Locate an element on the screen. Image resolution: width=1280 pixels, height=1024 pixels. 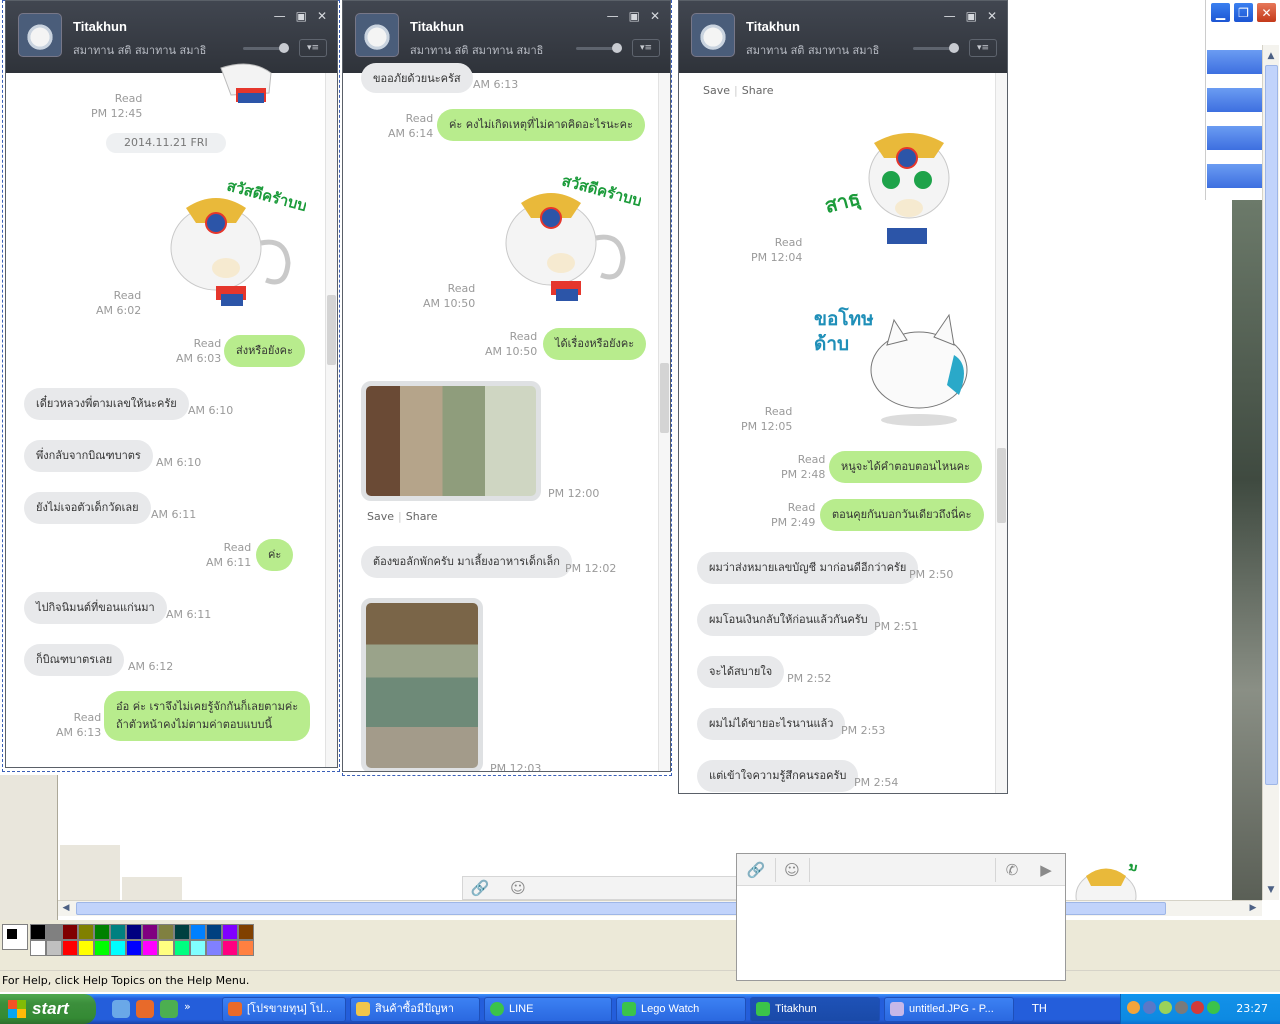
scroll-right-icon: ▶ is located at coordinates (1253, 908).